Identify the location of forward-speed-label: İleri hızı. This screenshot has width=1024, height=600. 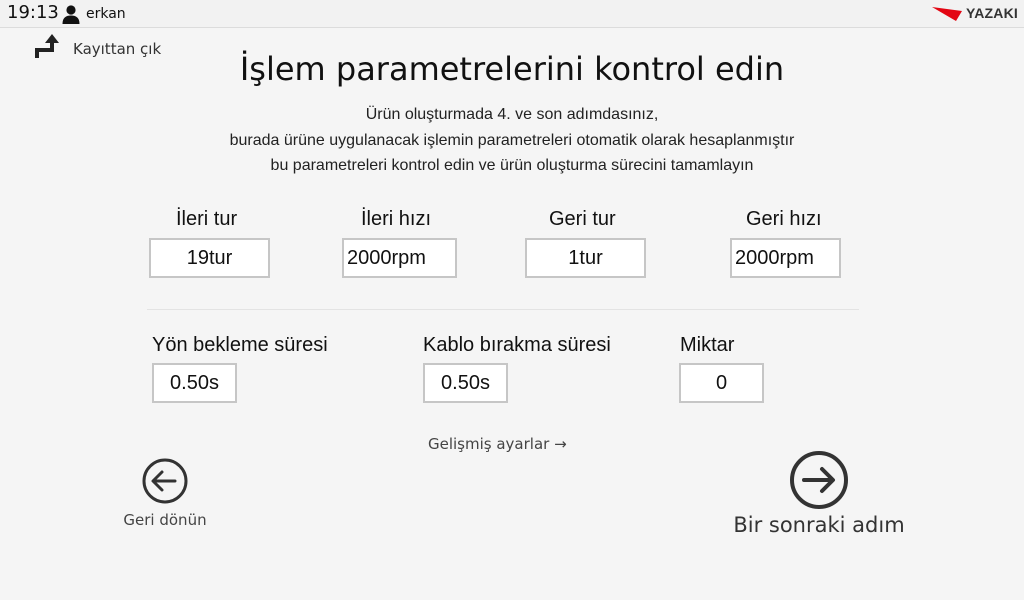
(396, 219).